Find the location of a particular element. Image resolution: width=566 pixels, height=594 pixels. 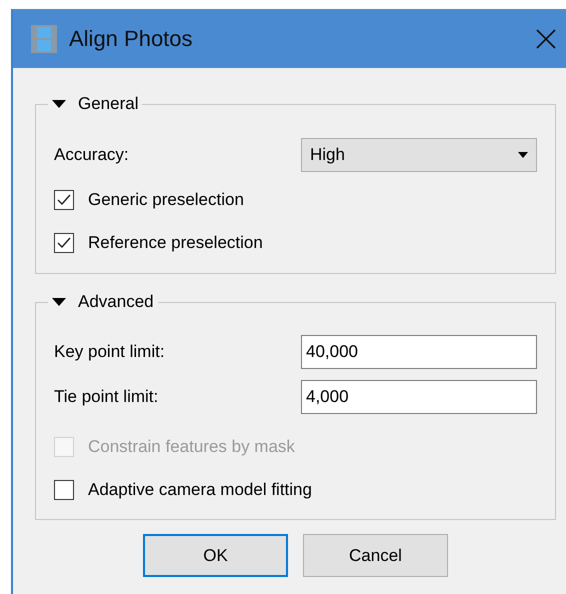

checkbox-label: Constrain features by mask is located at coordinates (191, 447).